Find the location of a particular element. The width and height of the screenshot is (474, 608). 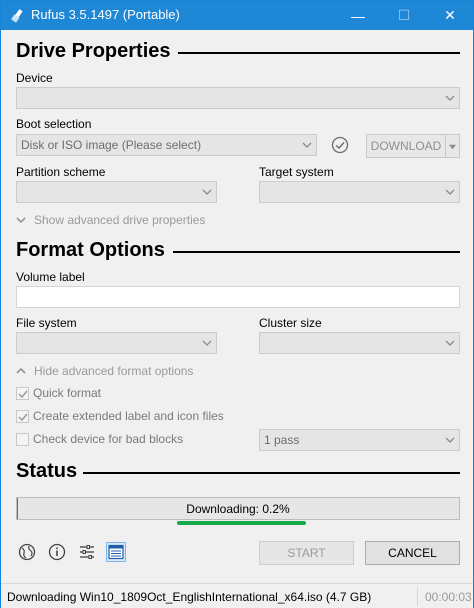

quick-format-checkbox: Quick format is located at coordinates (58, 393).